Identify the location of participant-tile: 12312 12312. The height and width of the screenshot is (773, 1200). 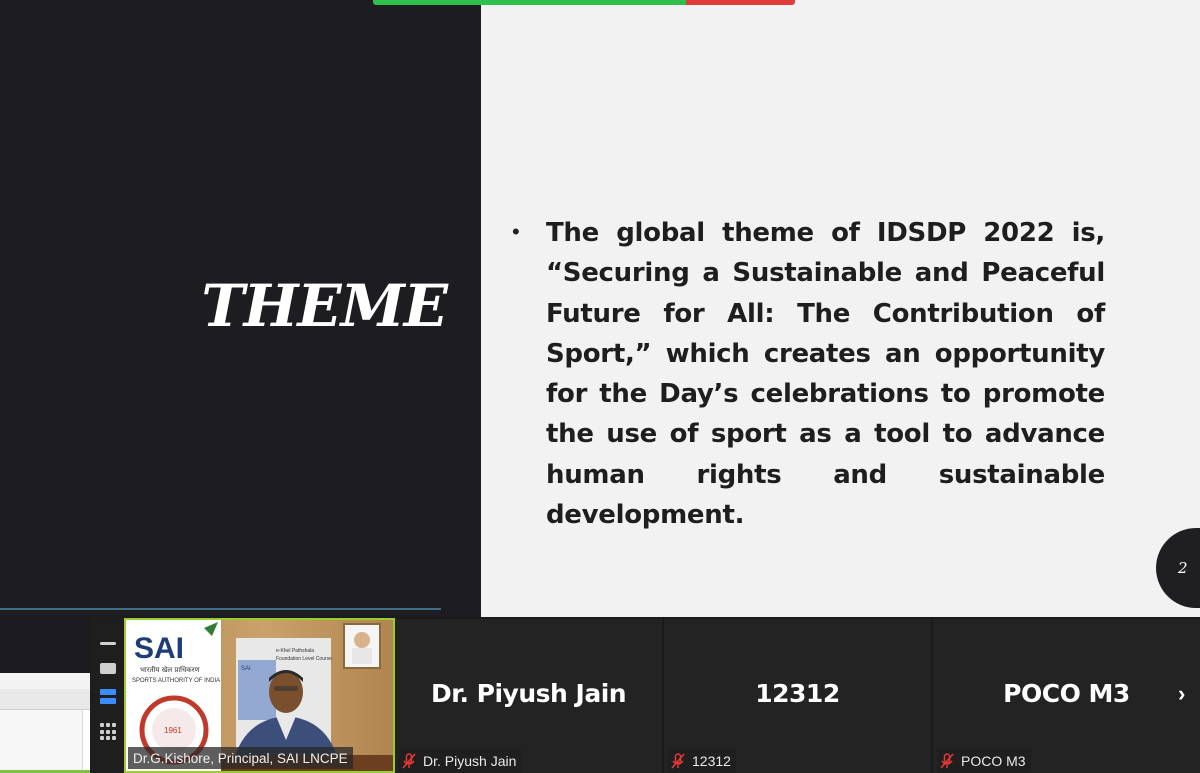
(797, 696).